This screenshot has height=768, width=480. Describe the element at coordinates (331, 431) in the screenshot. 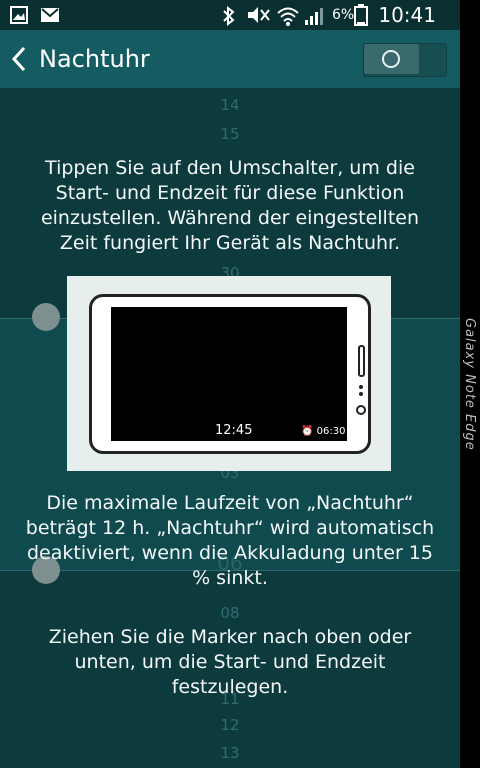

I see `illustration-alarm-time: 06:30` at that location.